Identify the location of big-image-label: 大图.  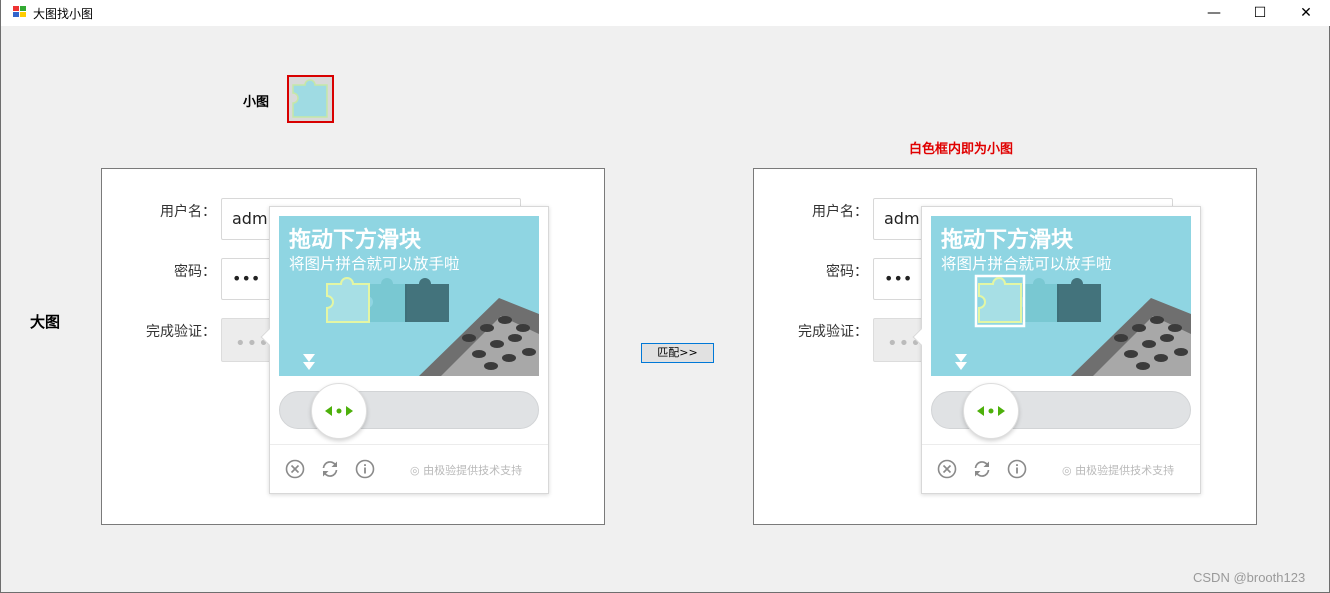
(45, 322).